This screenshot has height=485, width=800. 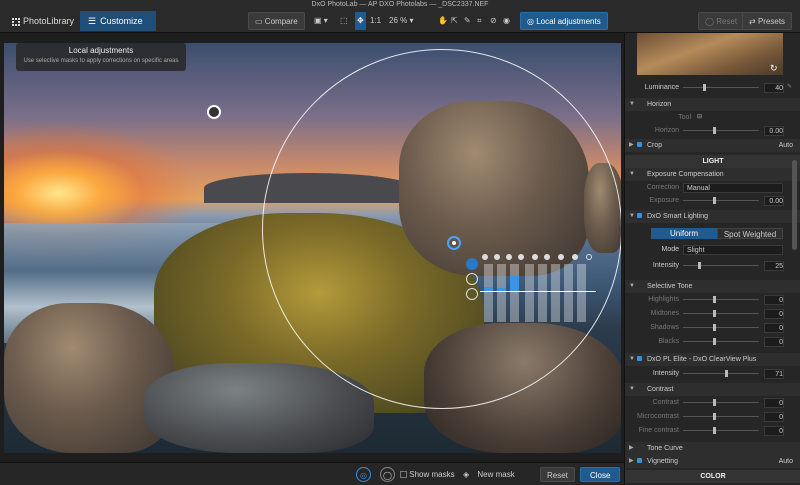 What do you see at coordinates (454, 243) in the screenshot?
I see `control-point-center` at bounding box center [454, 243].